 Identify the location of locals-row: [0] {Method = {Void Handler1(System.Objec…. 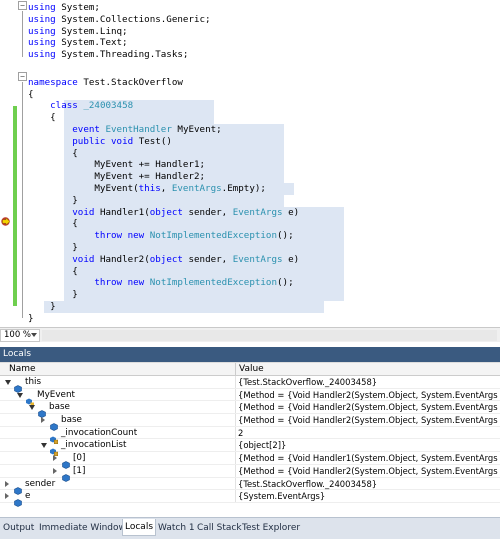
(250, 460).